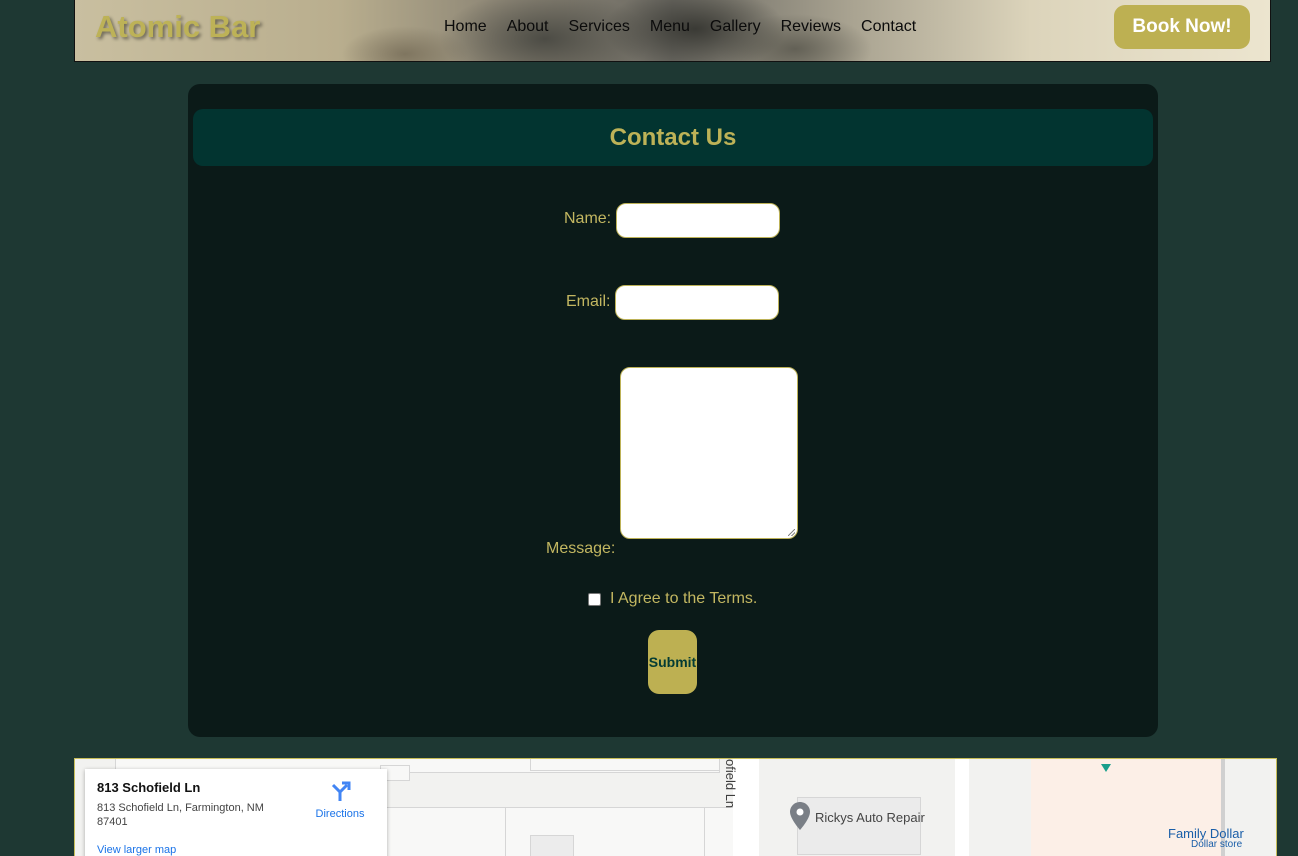 The width and height of the screenshot is (1298, 856). Describe the element at coordinates (581, 548) in the screenshot. I see `message-label: Message:` at that location.